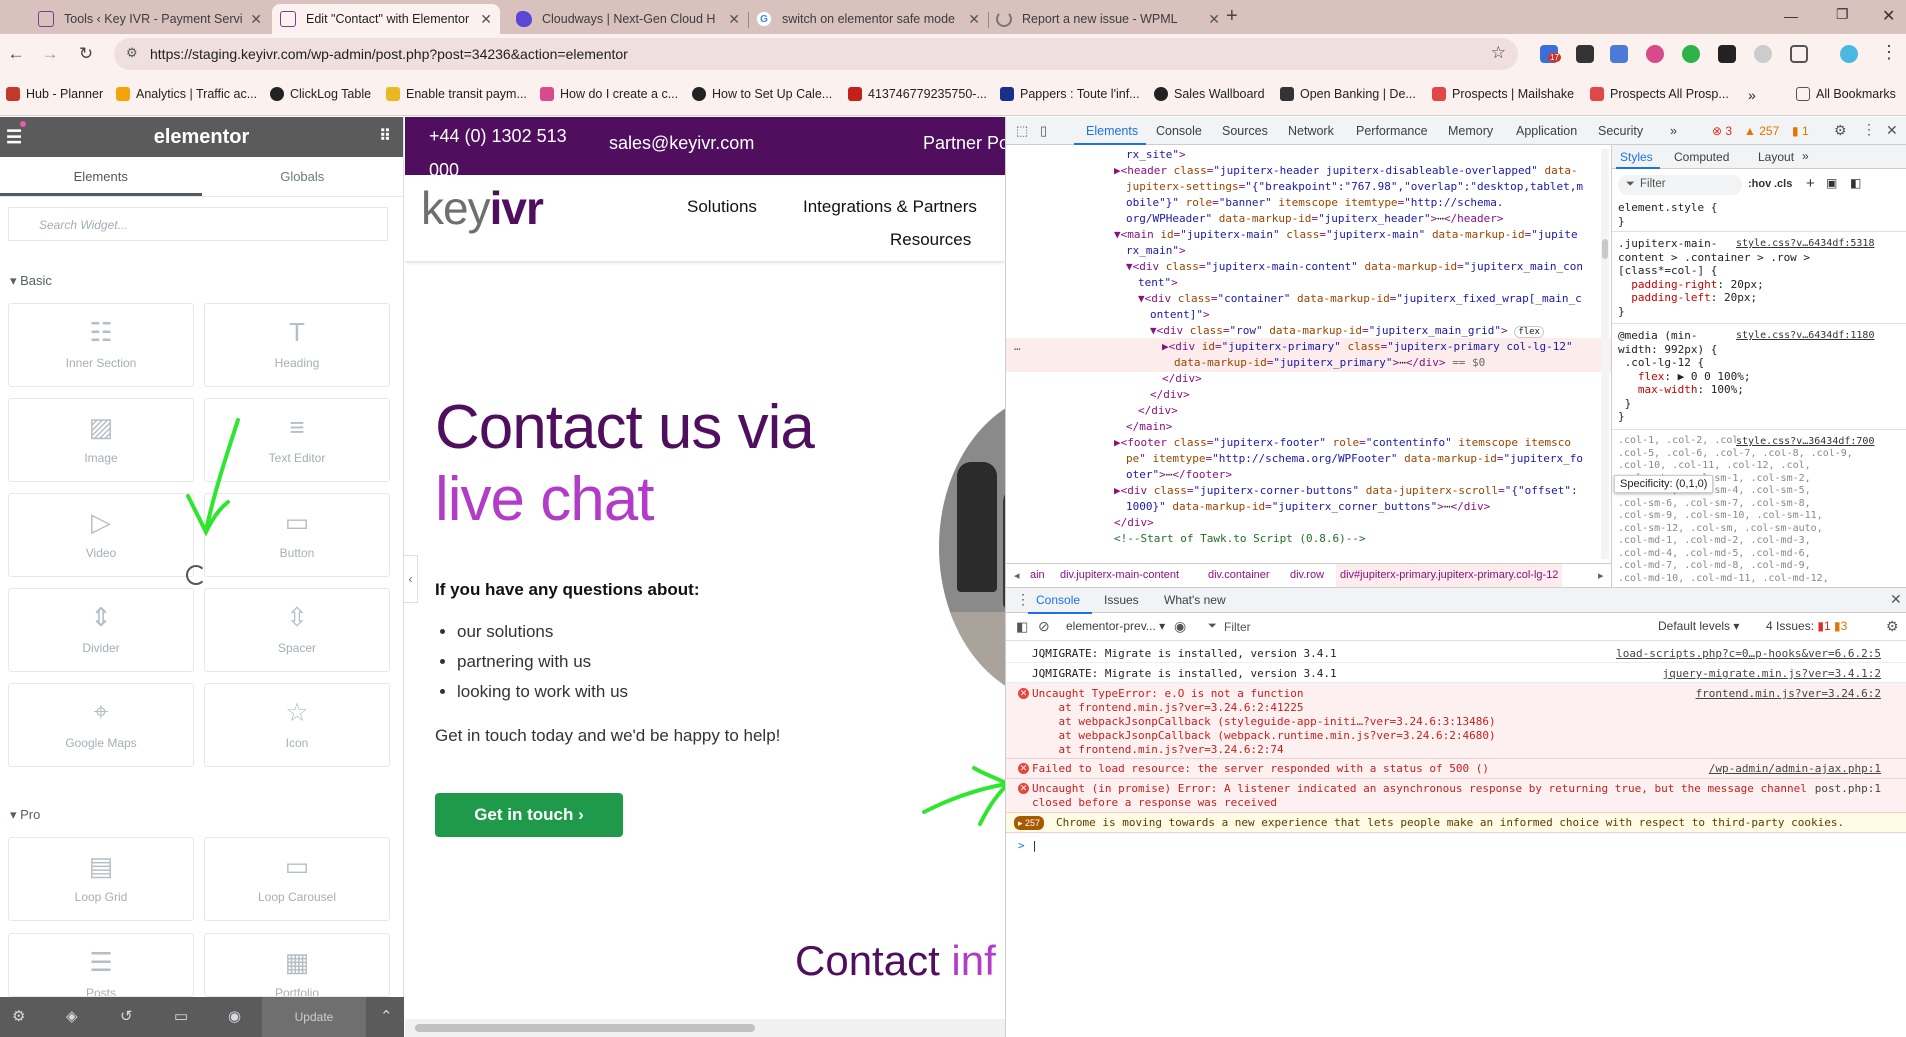  Describe the element at coordinates (54, 94) in the screenshot. I see `bookmark-item: Hub - Planner` at that location.